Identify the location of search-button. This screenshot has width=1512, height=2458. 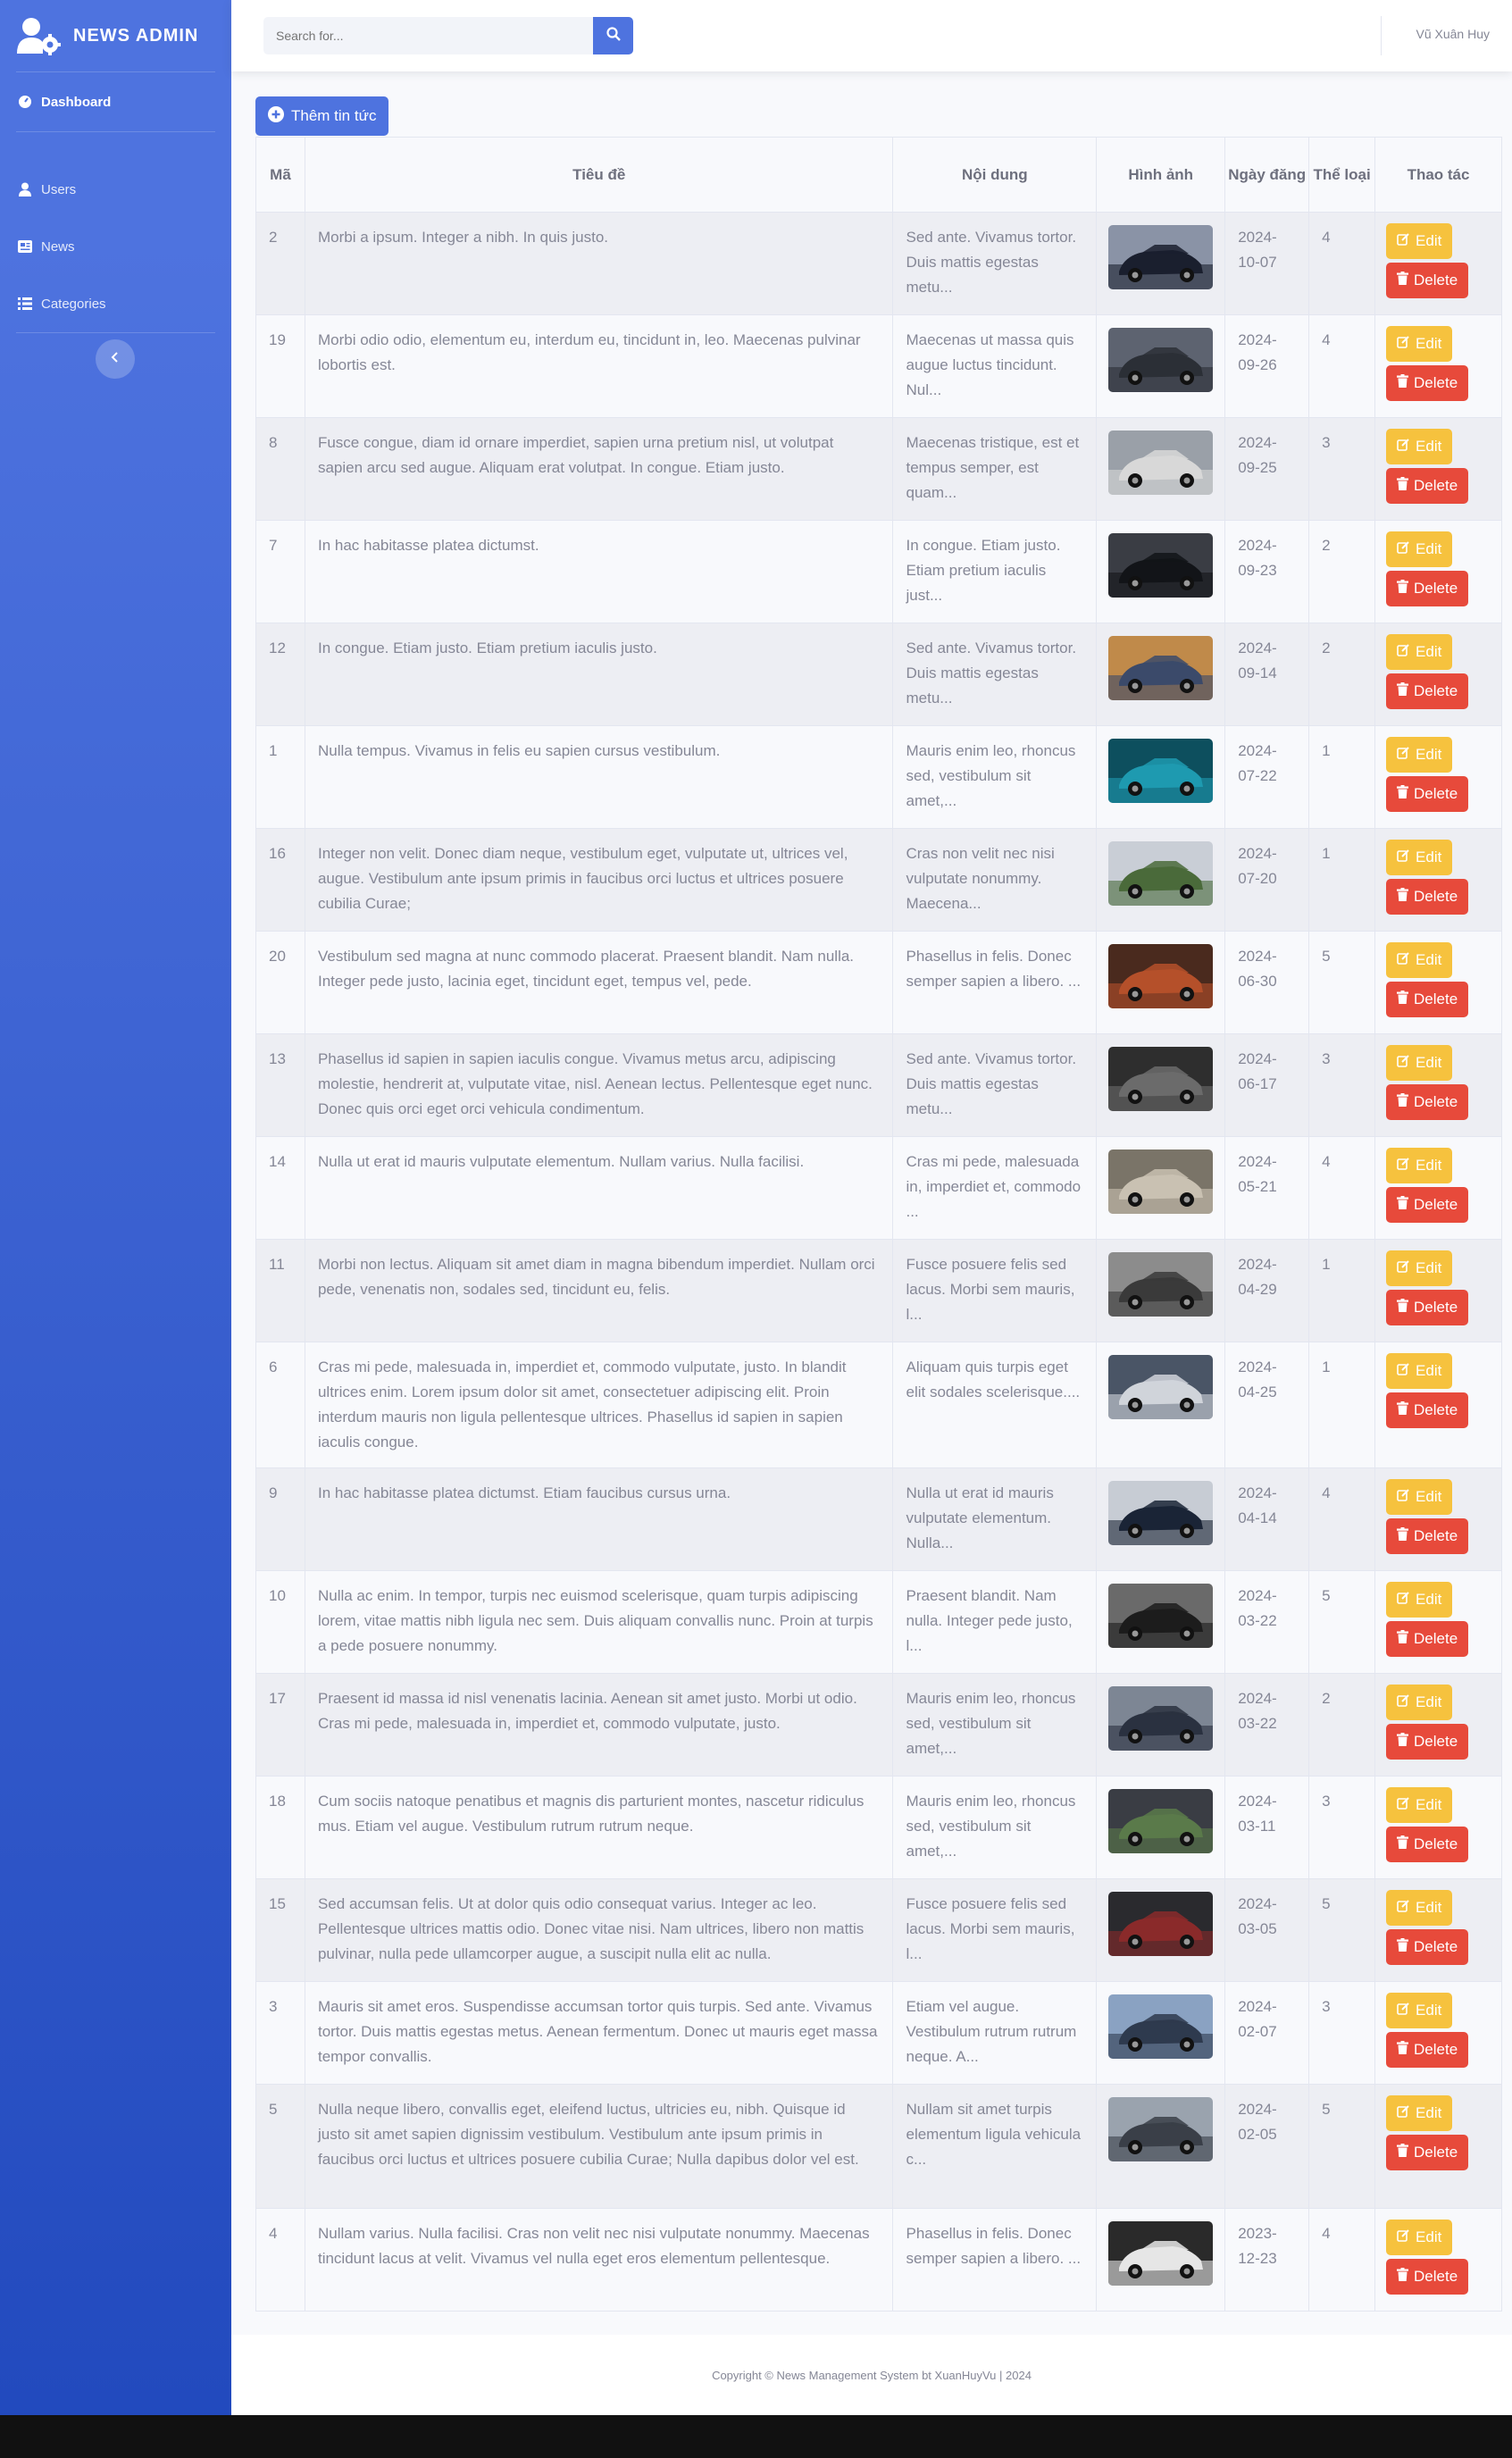
(613, 35).